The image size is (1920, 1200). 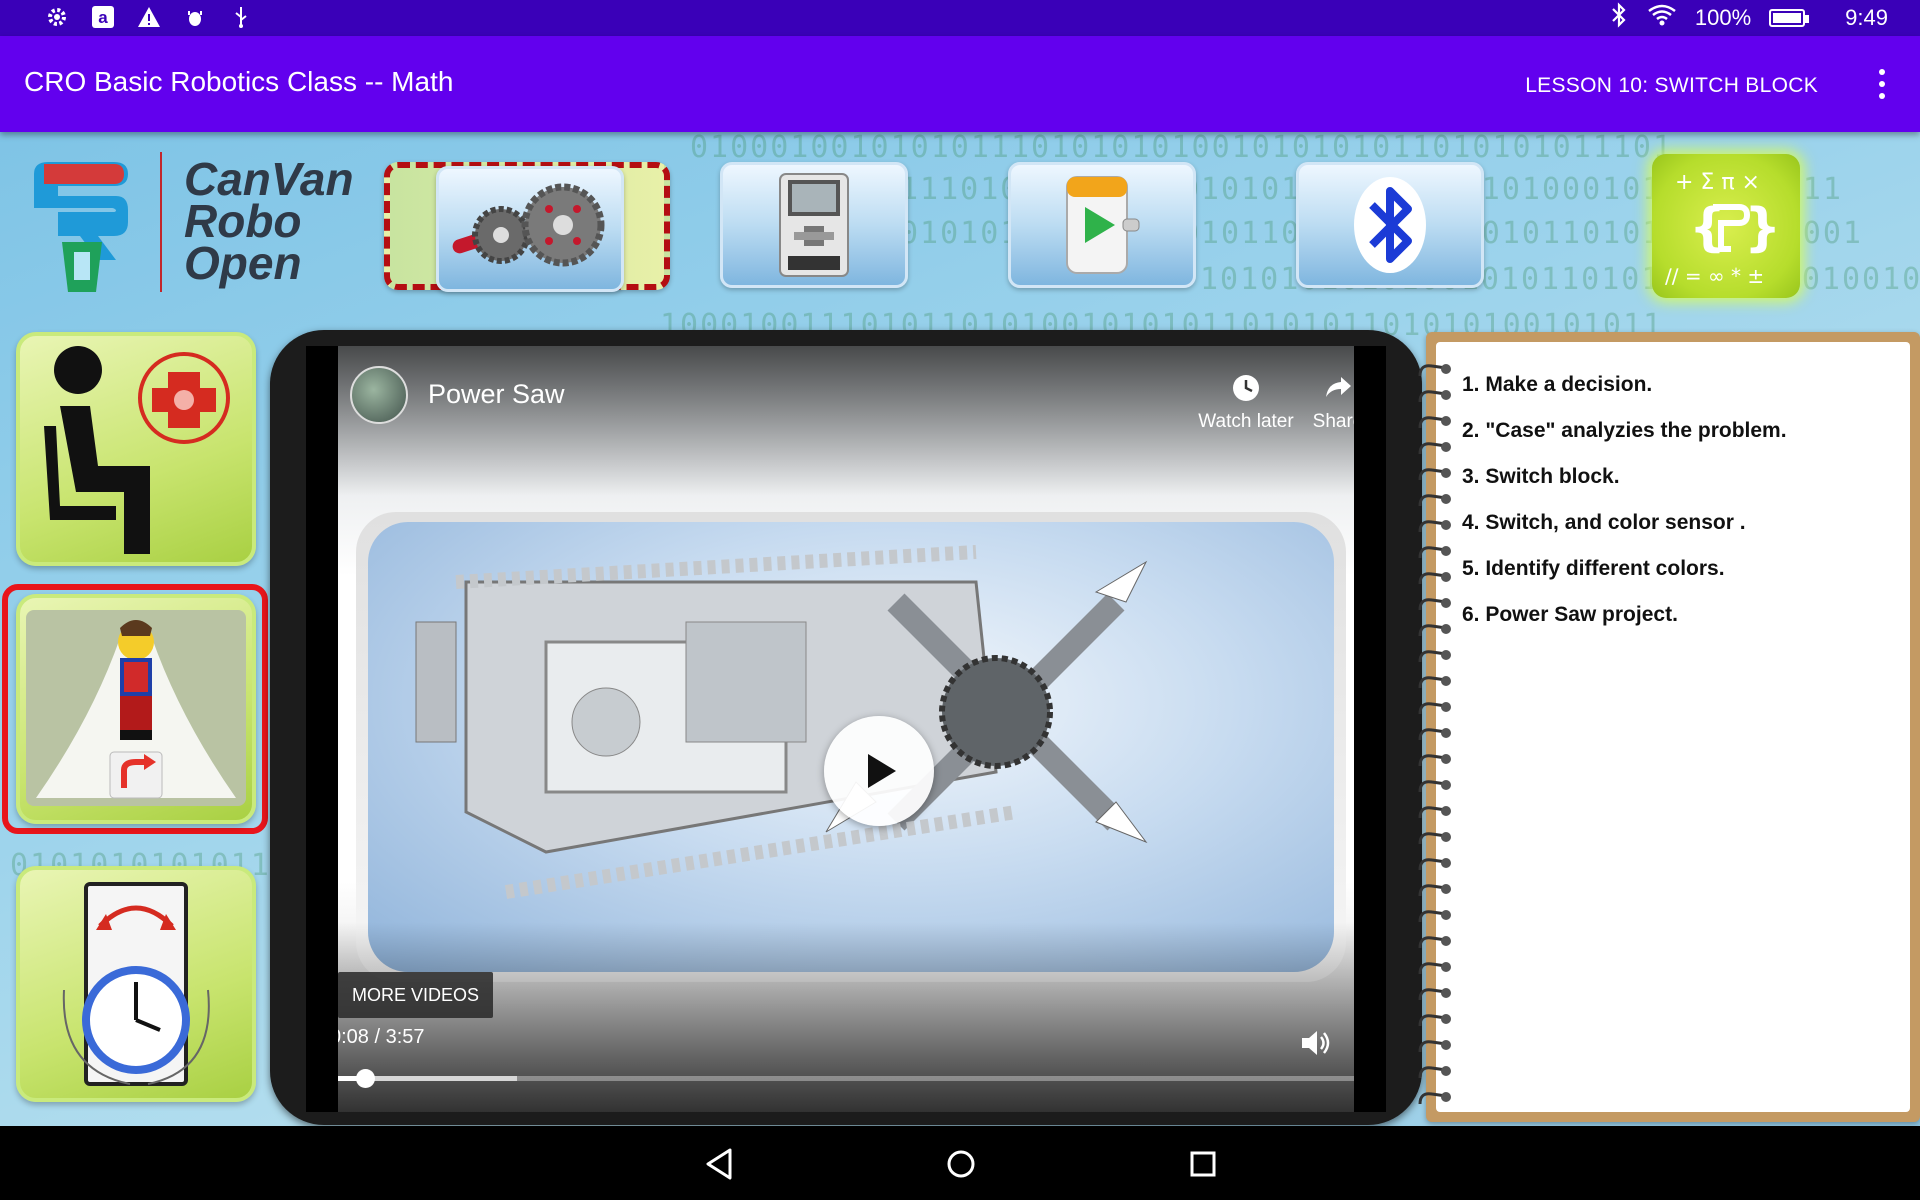 What do you see at coordinates (149, 18) in the screenshot?
I see `warning-icon` at bounding box center [149, 18].